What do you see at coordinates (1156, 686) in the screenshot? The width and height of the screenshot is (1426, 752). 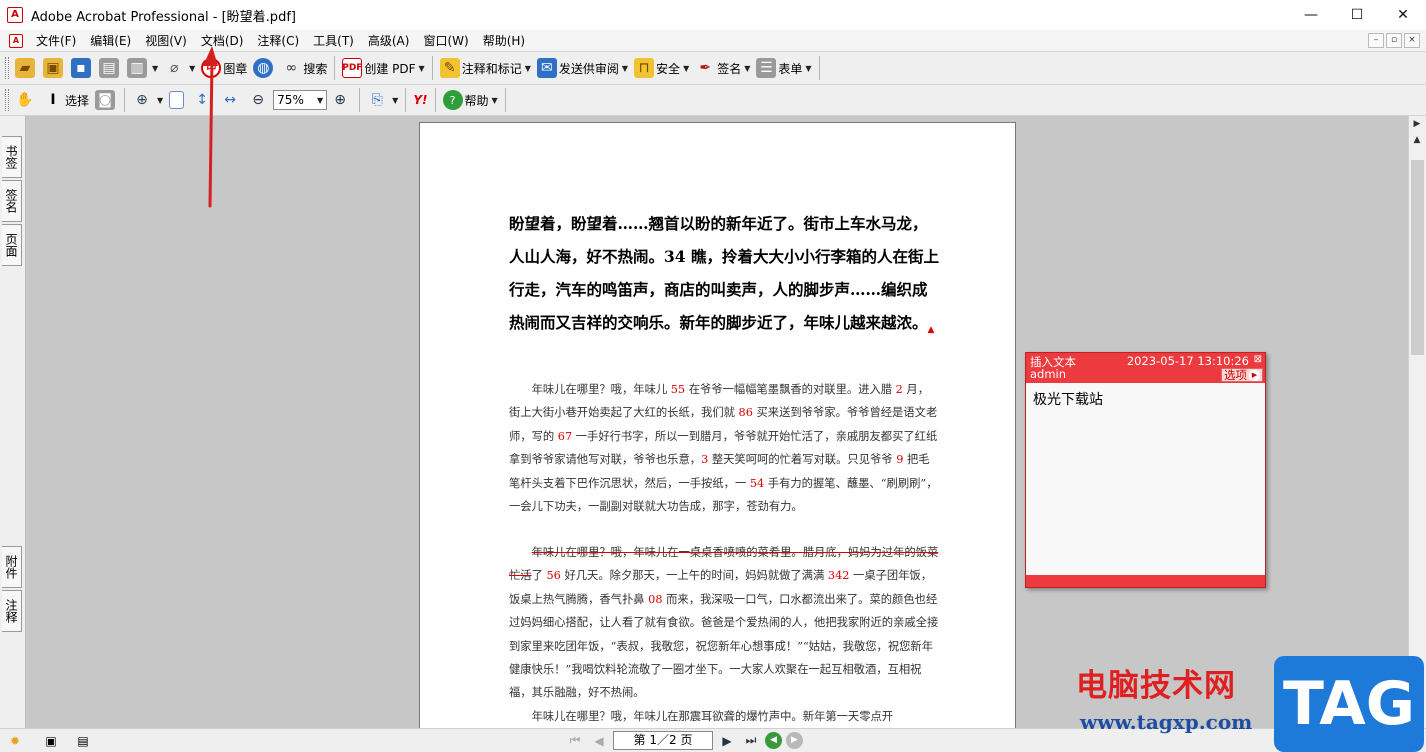 I see `watermark-title: 电脑技术网` at bounding box center [1156, 686].